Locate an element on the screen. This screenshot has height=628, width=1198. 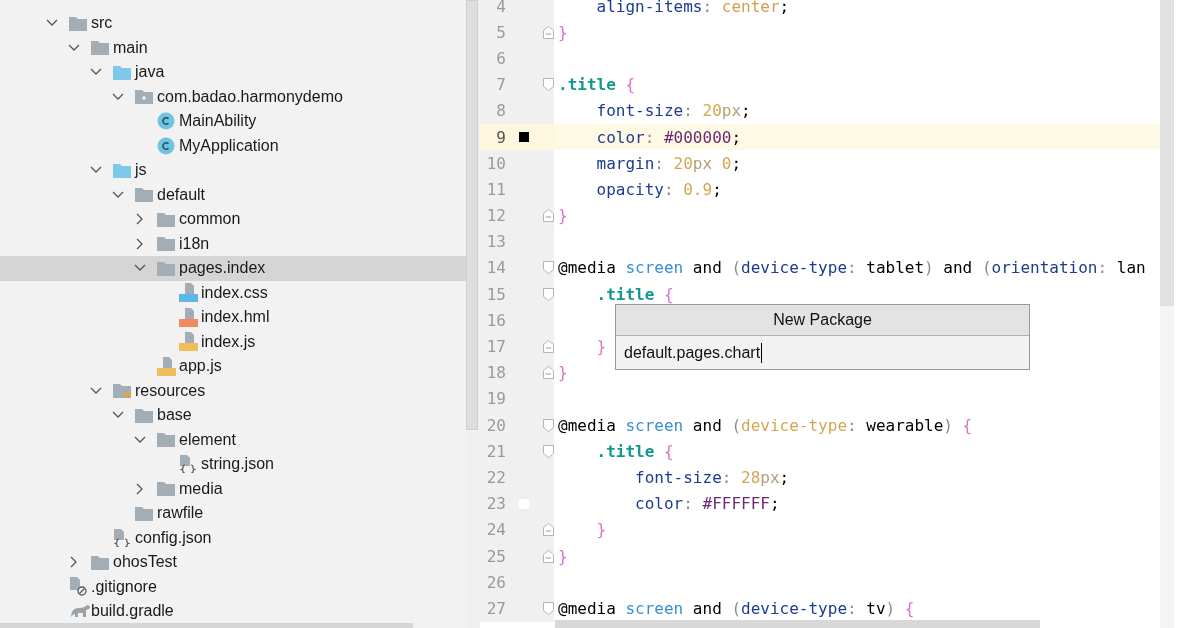
tree-item: pages.index is located at coordinates (233, 268).